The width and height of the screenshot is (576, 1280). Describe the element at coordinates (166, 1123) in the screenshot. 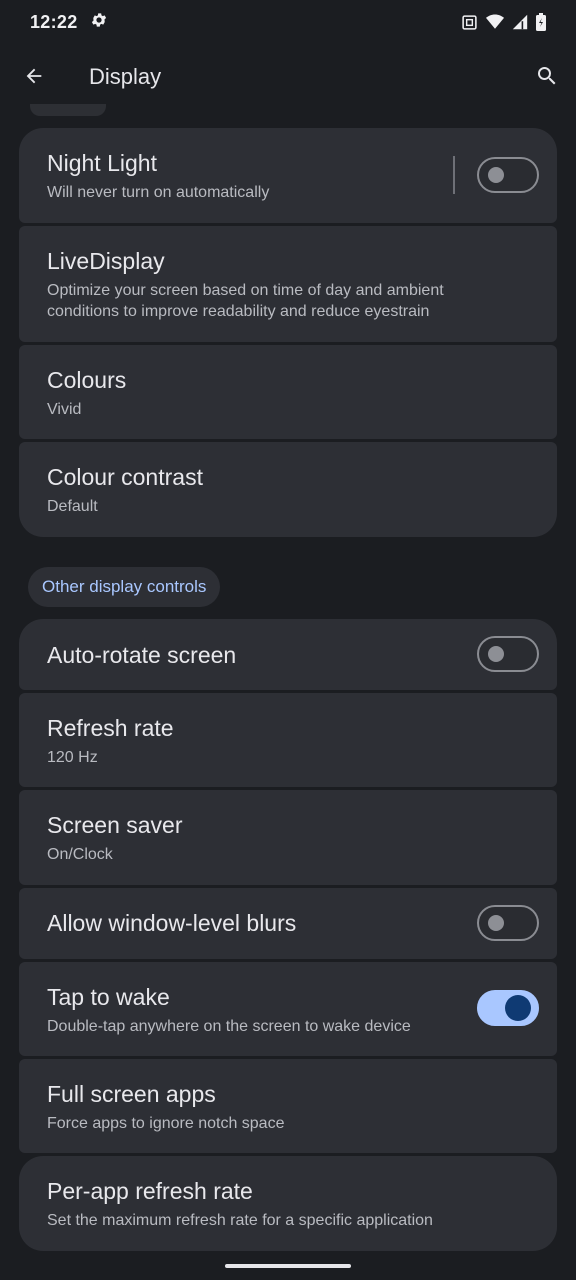

I see `full-screen-apps-subtitle: Force apps to ignore notch space` at that location.